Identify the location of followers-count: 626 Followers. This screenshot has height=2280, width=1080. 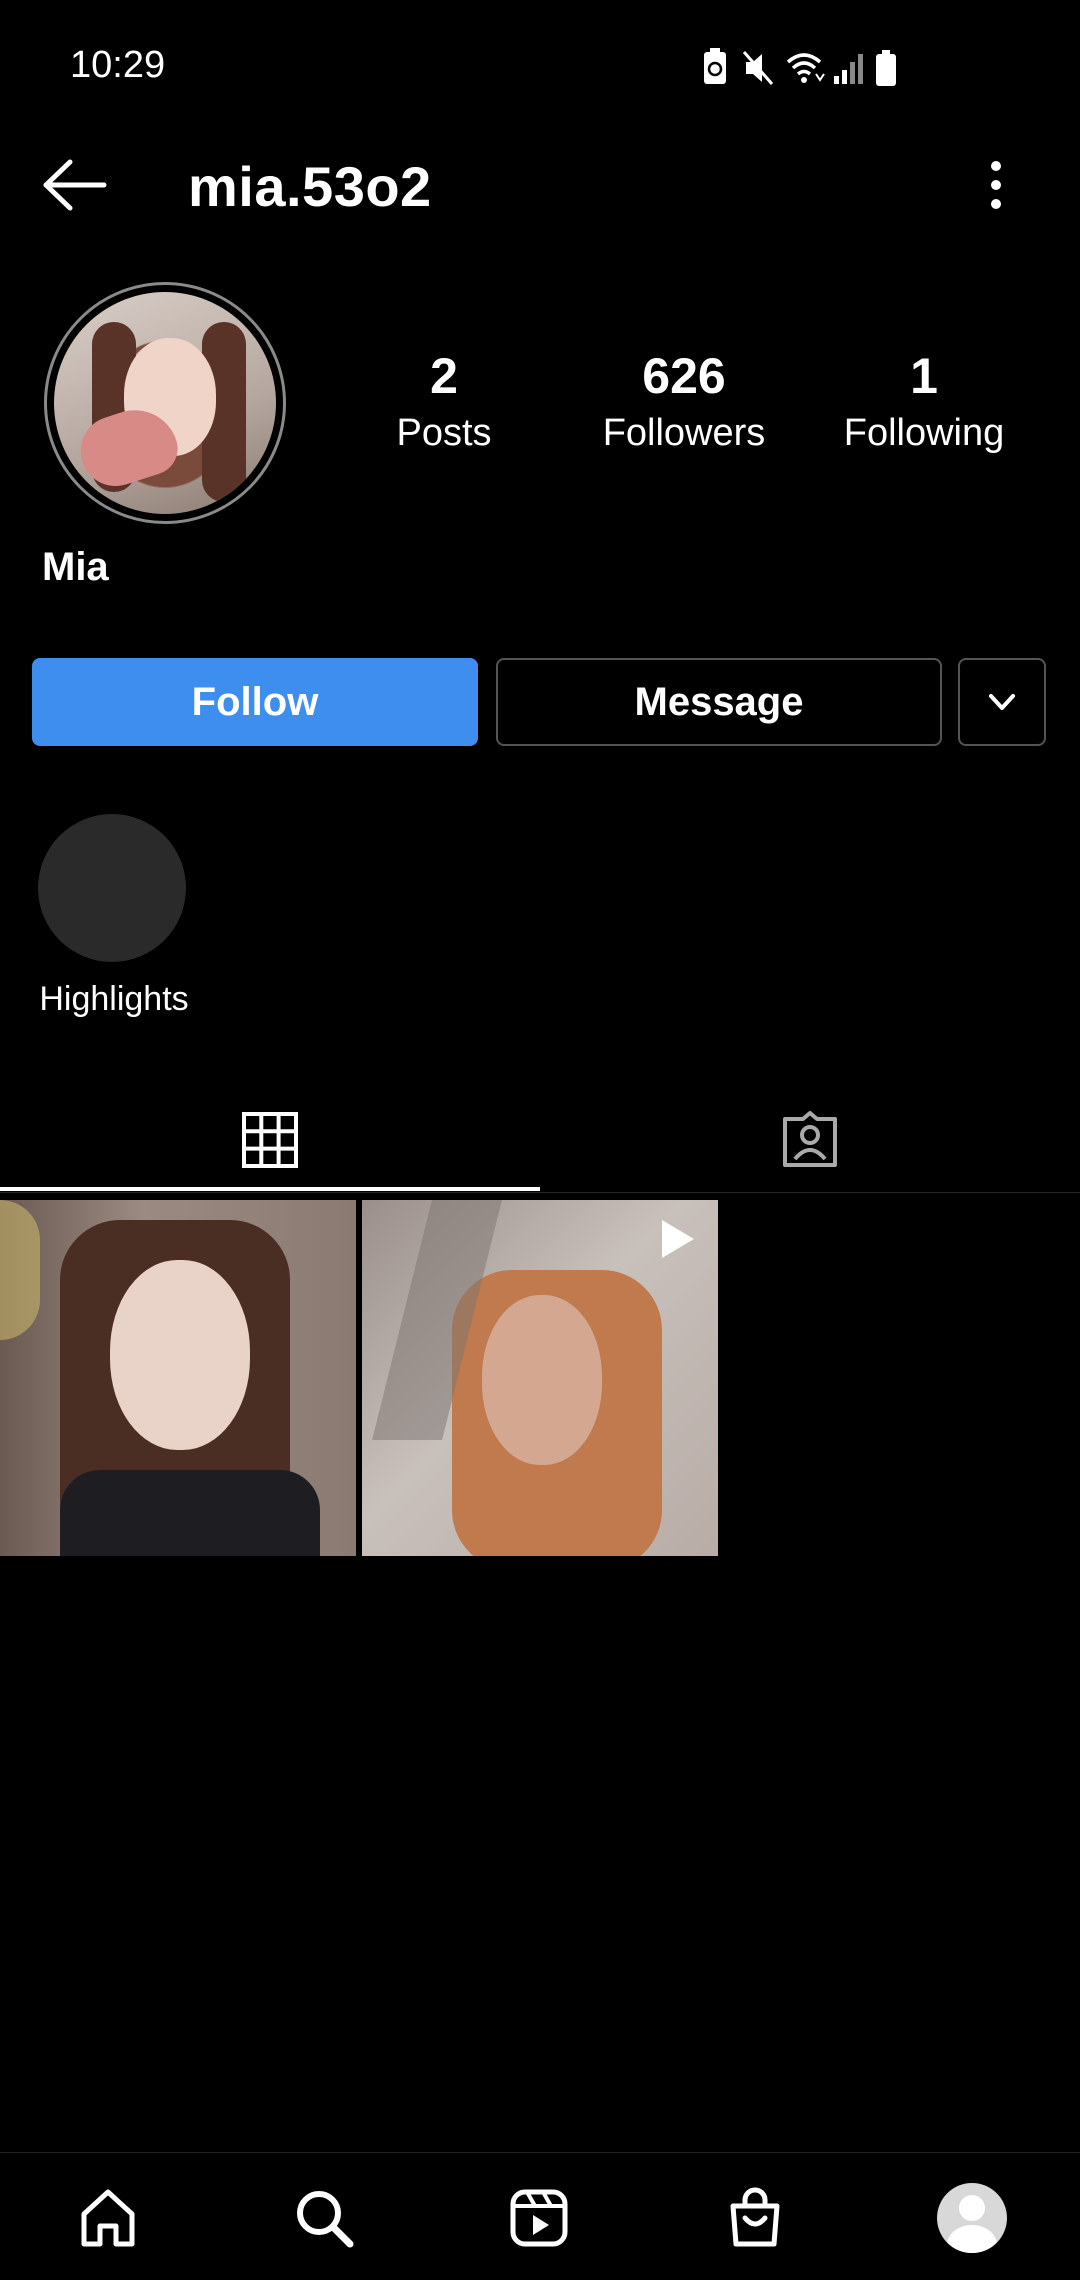
(684, 402).